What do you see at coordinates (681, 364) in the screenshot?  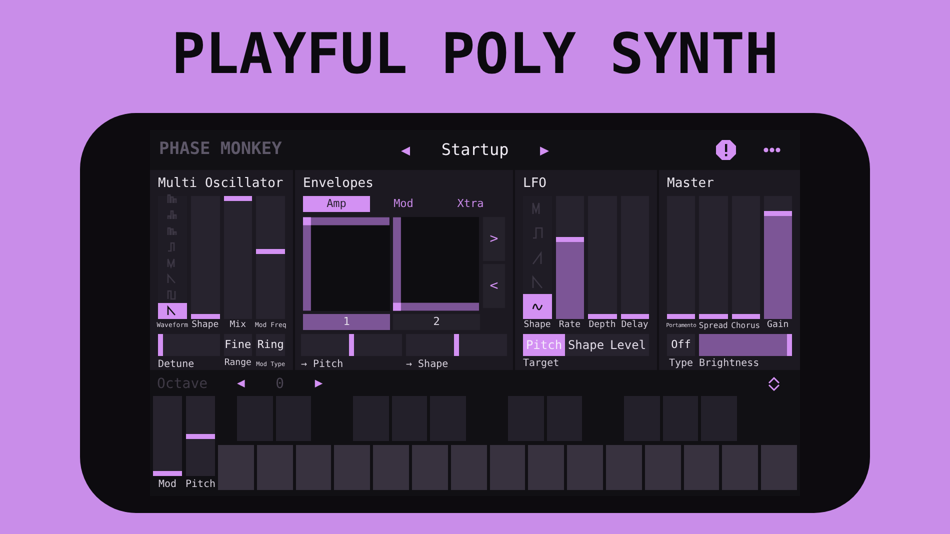 I see `control-label: Type` at bounding box center [681, 364].